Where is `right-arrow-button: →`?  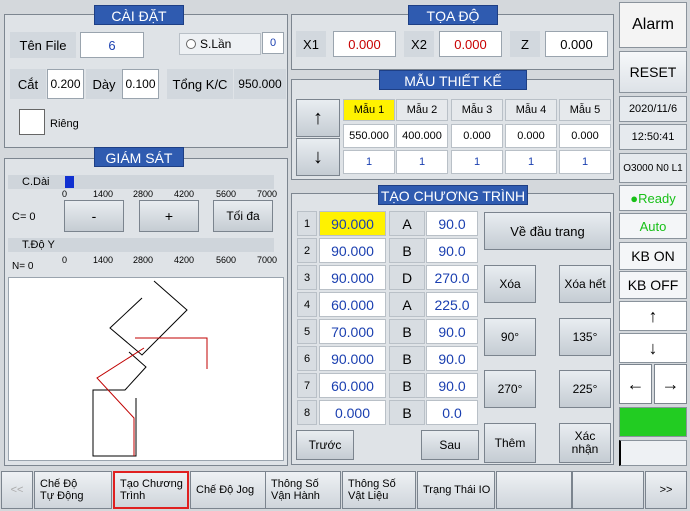
right-arrow-button: → is located at coordinates (670, 384).